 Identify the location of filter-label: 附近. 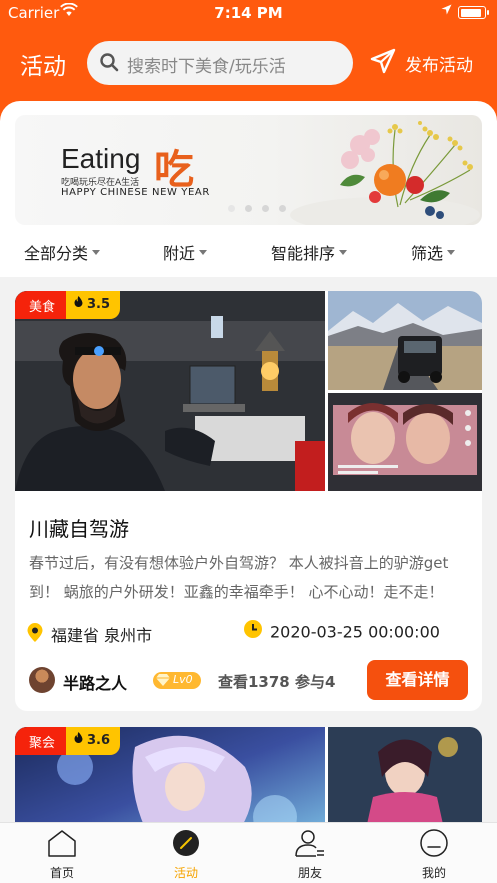
(179, 253).